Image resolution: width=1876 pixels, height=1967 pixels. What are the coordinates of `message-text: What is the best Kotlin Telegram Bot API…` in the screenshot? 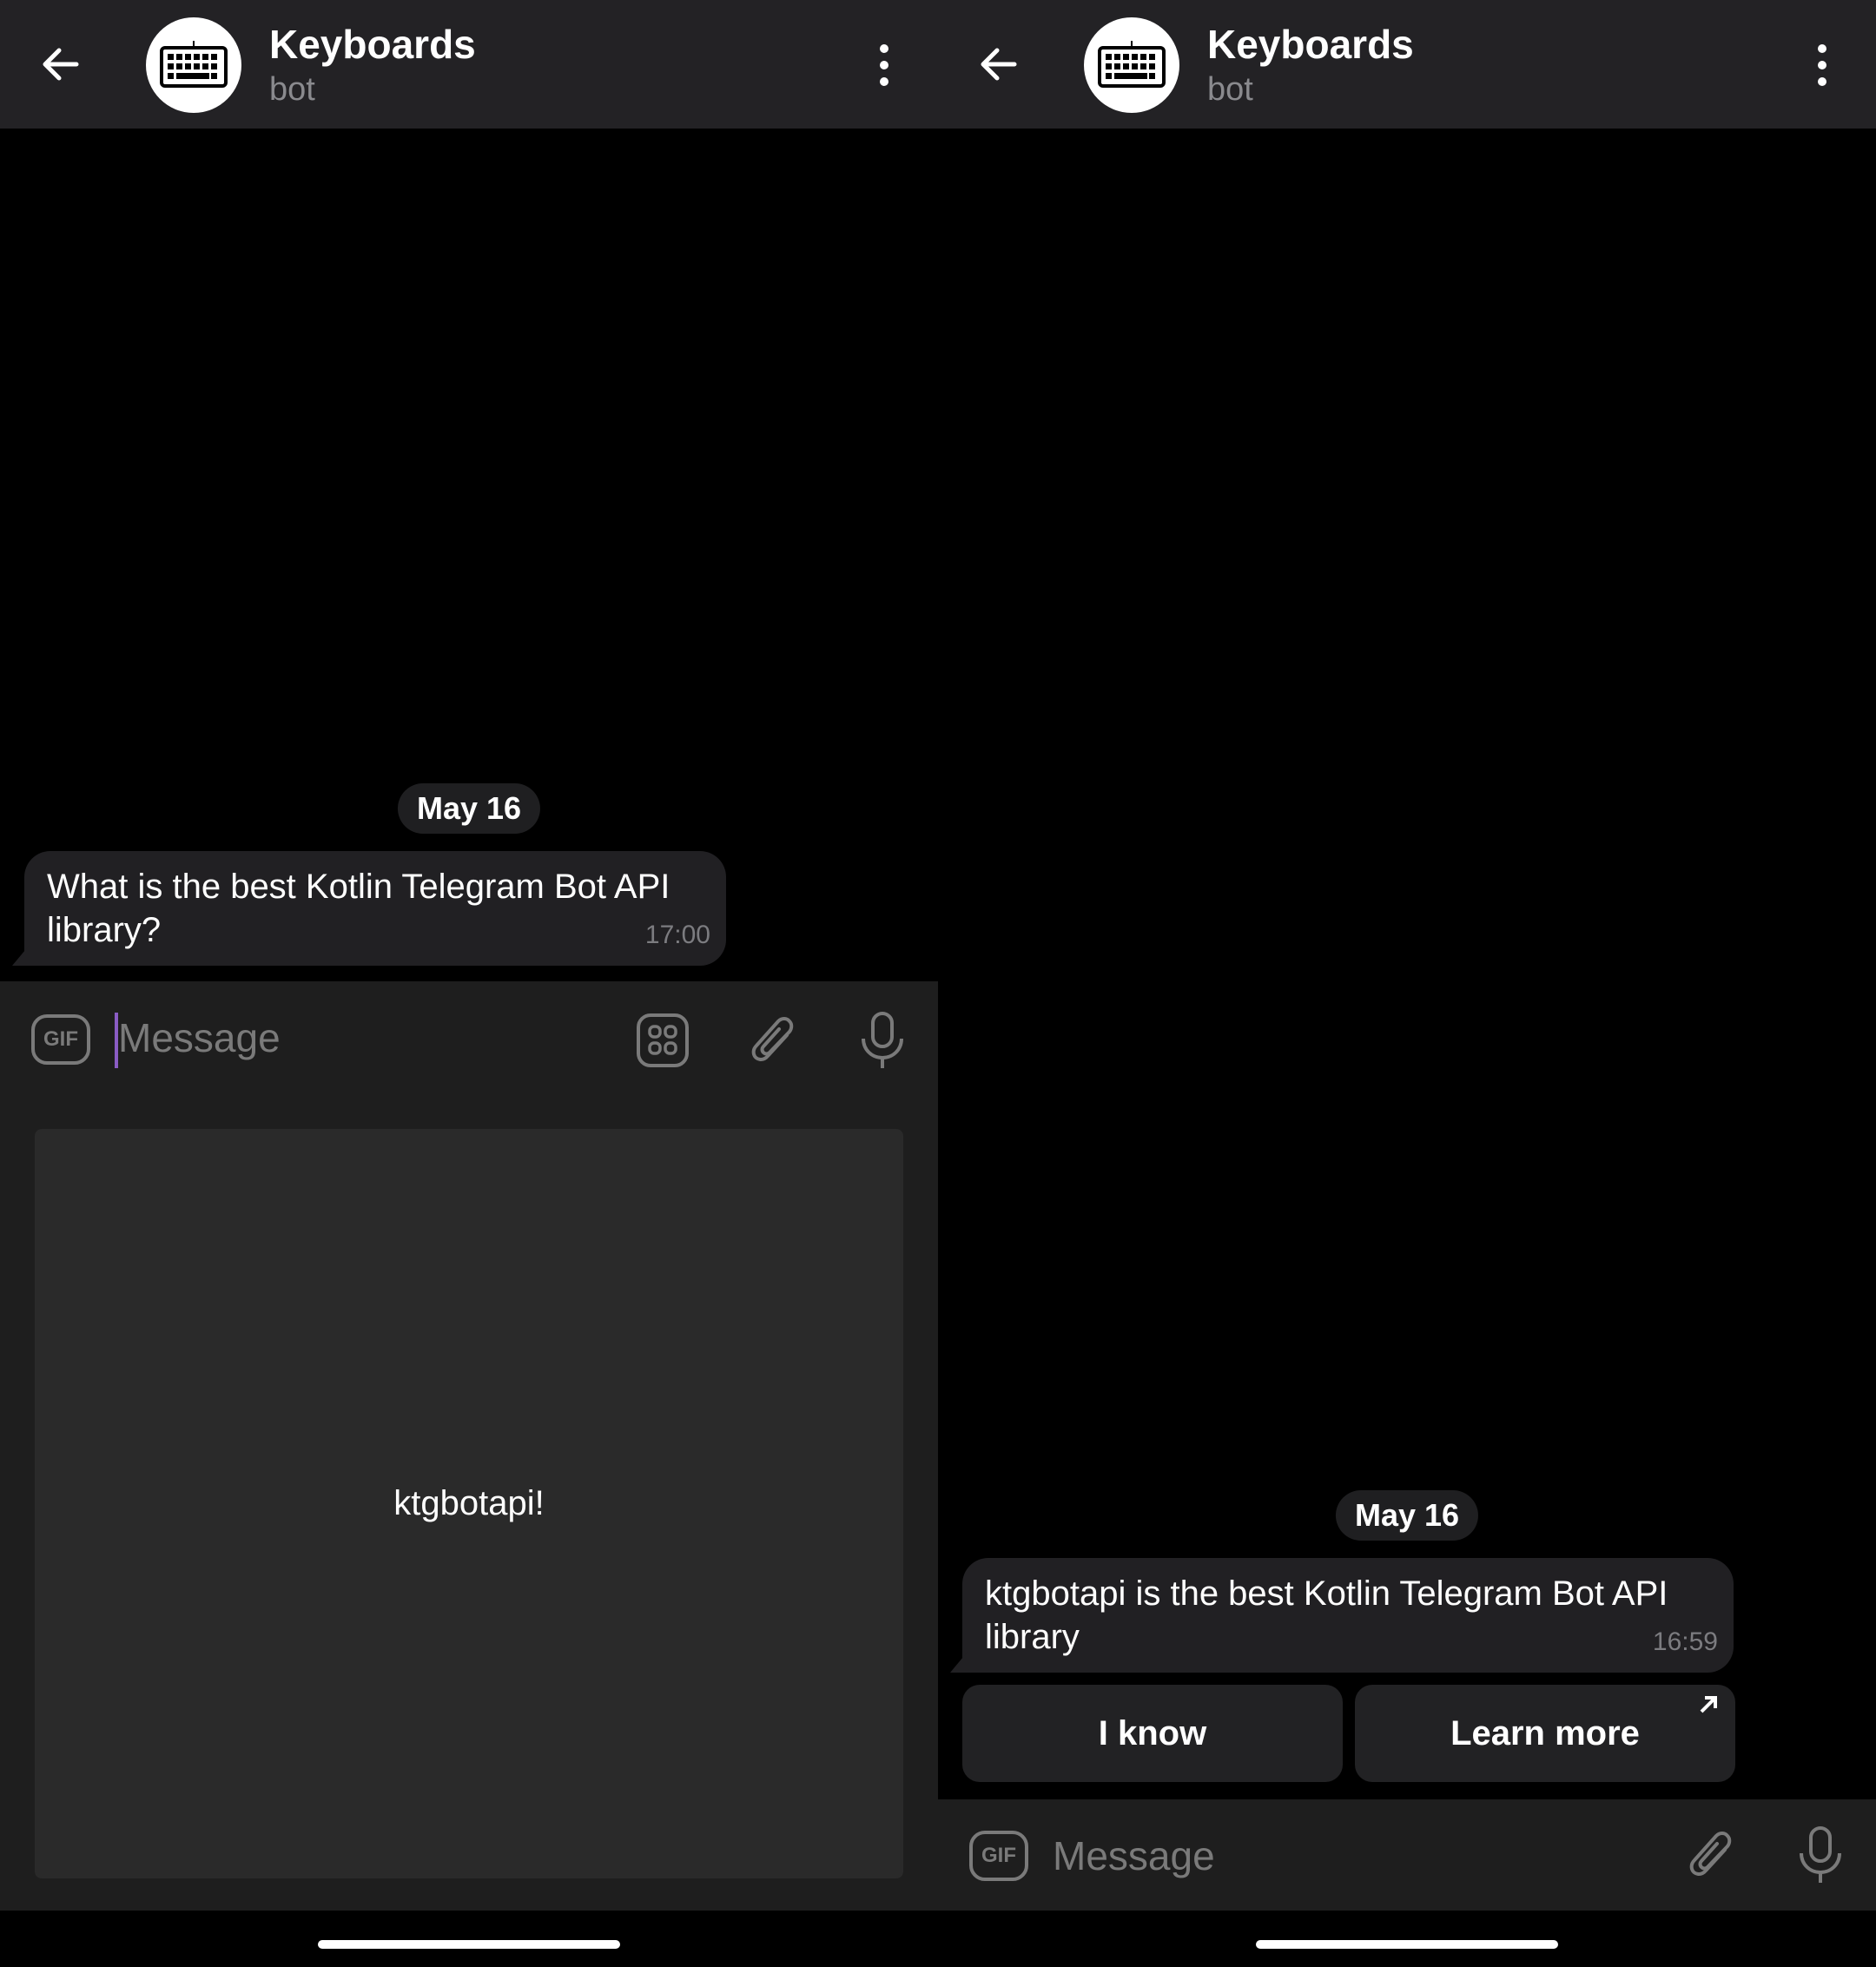 It's located at (358, 908).